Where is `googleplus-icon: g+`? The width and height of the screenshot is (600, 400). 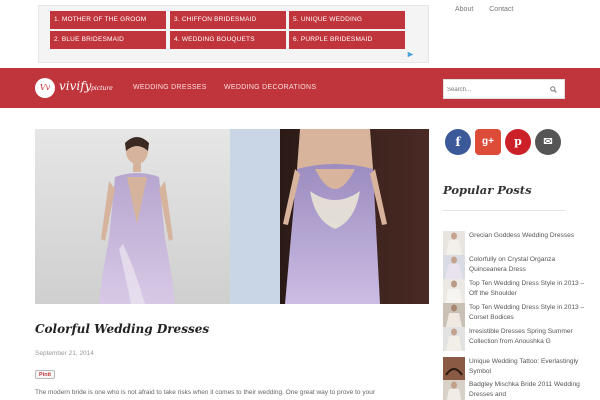
googleplus-icon: g+ is located at coordinates (488, 142).